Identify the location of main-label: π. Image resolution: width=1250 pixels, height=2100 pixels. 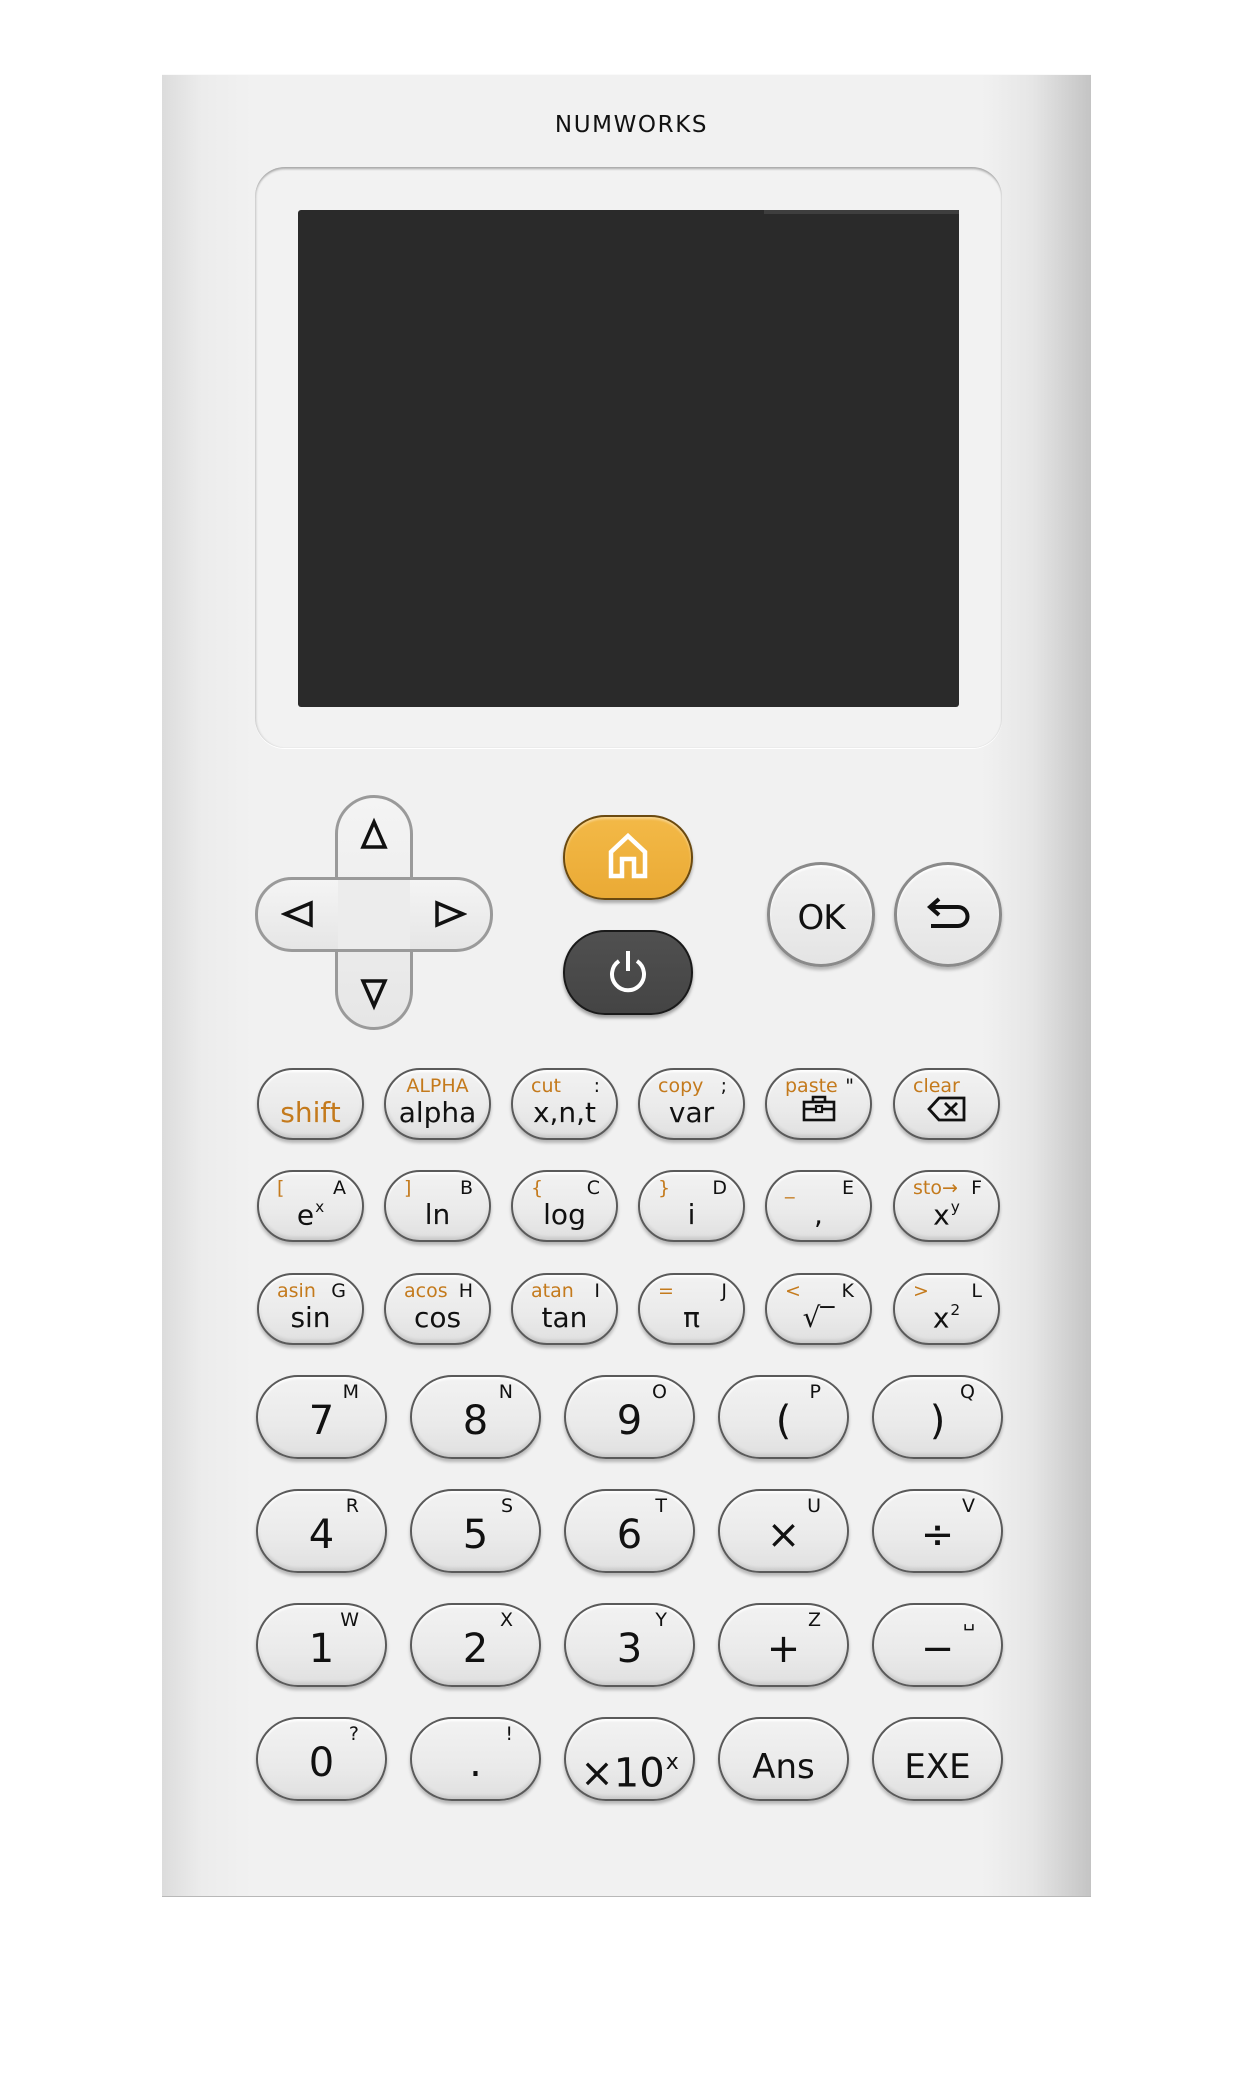
(691, 1318).